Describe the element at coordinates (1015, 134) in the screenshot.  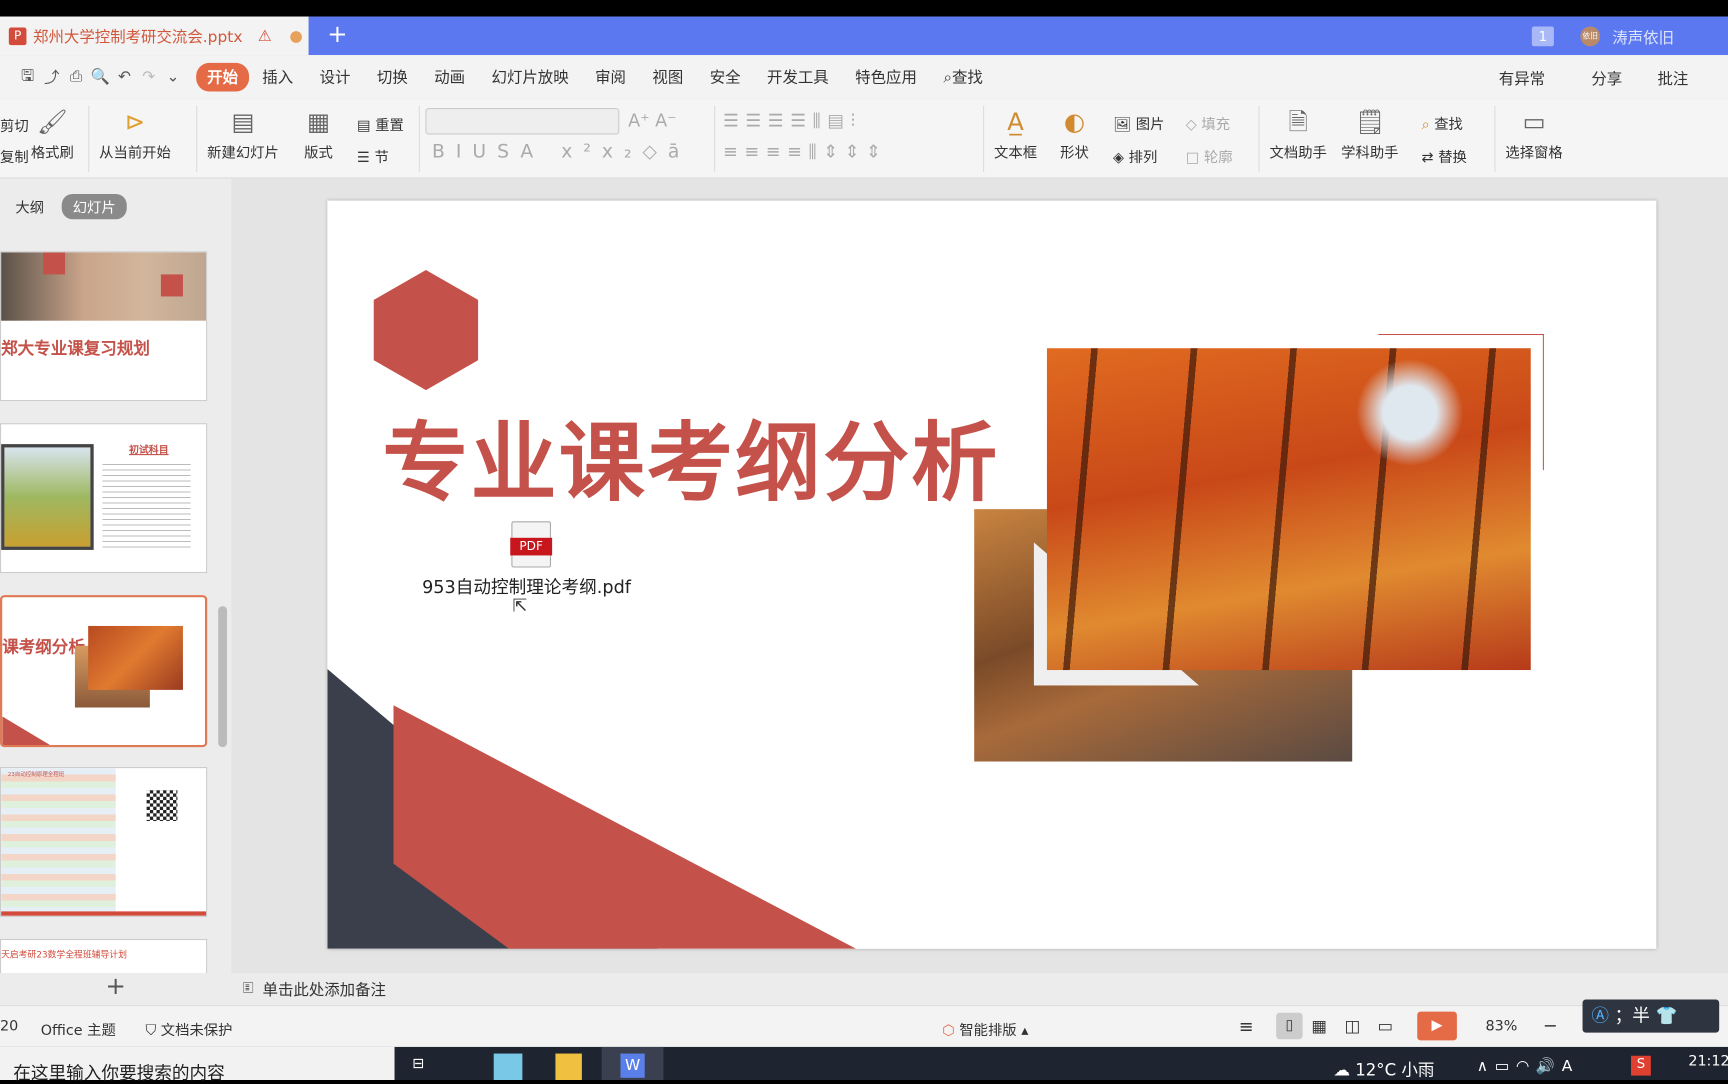
I see `textbox-button: A̲ 文本框` at that location.